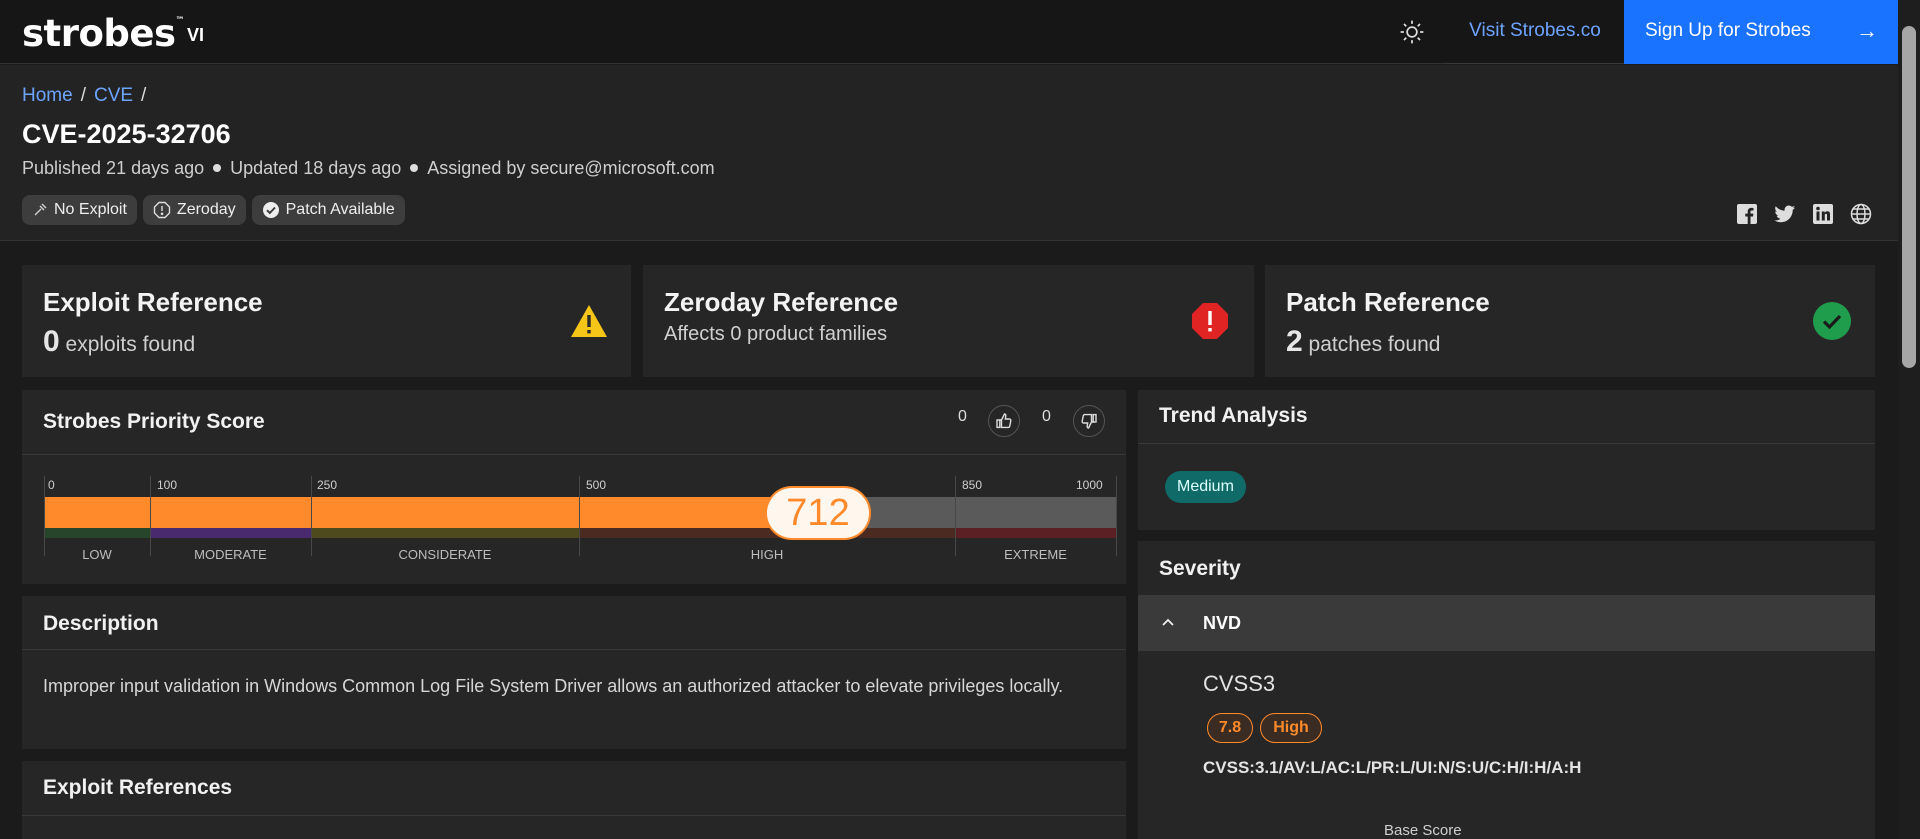 Image resolution: width=1920 pixels, height=839 pixels. Describe the element at coordinates (88, 96) in the screenshot. I see `breadcrumb: Home / CVE /` at that location.